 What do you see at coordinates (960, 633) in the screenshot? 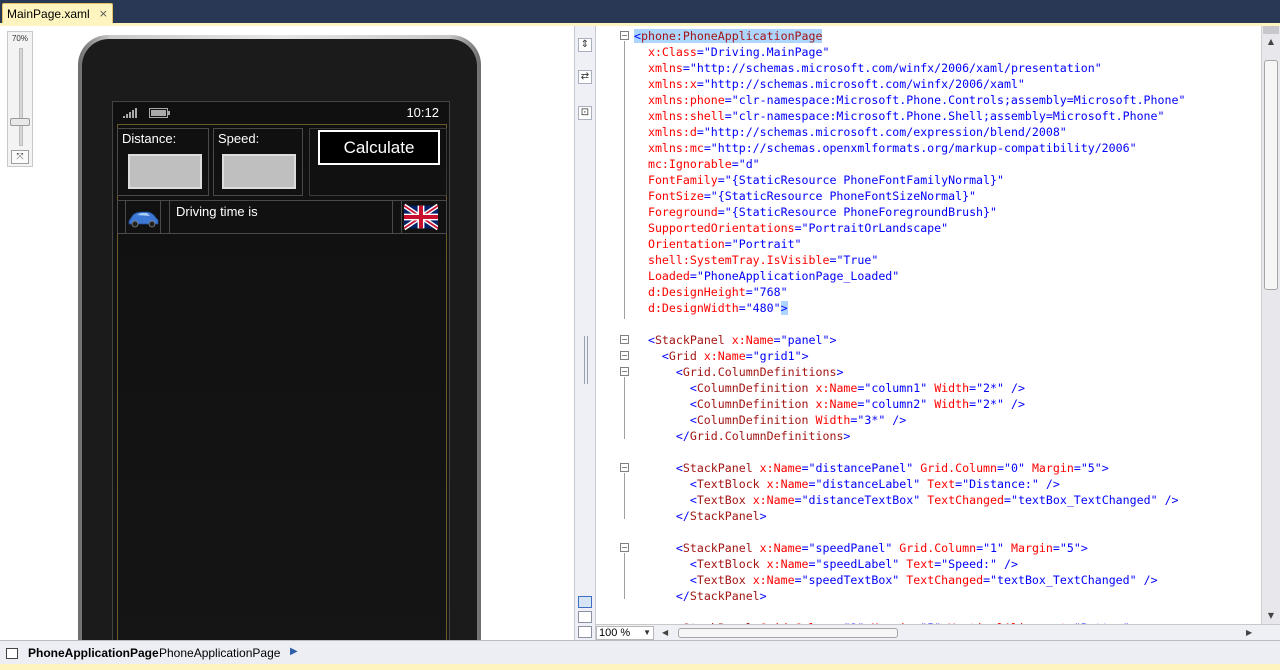
I see `editor-horizontal-scrollbar: ◀ ▶` at bounding box center [960, 633].